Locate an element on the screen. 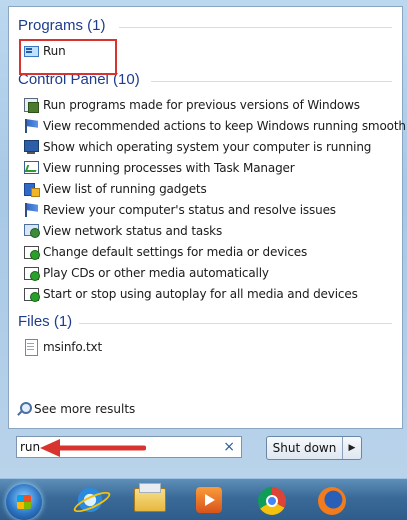 This screenshot has width=407, height=520. taskbar is located at coordinates (203, 499).